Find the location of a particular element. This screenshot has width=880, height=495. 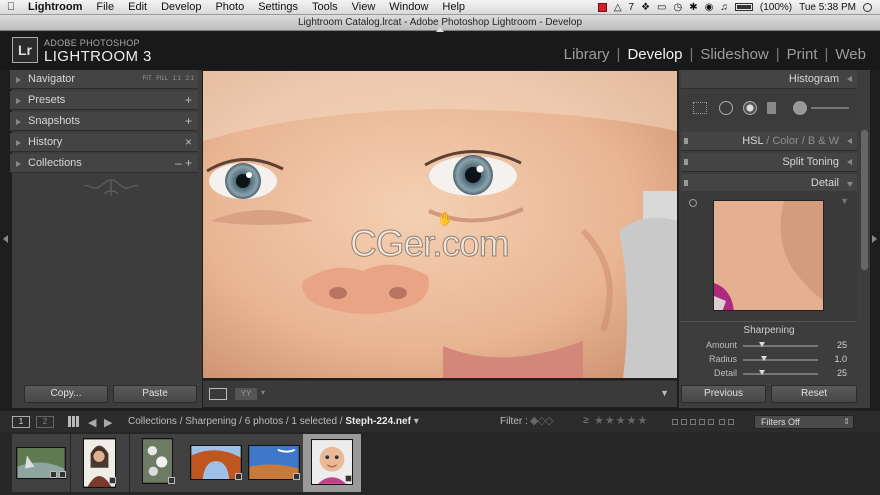

loupe-view-icon is located at coordinates (218, 394).